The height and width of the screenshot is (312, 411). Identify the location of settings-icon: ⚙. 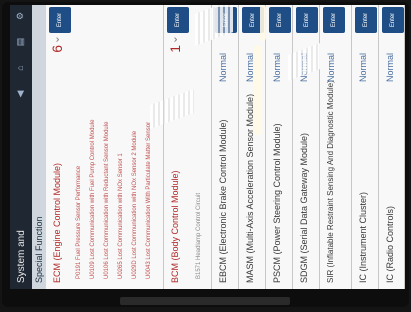
(20, 16).